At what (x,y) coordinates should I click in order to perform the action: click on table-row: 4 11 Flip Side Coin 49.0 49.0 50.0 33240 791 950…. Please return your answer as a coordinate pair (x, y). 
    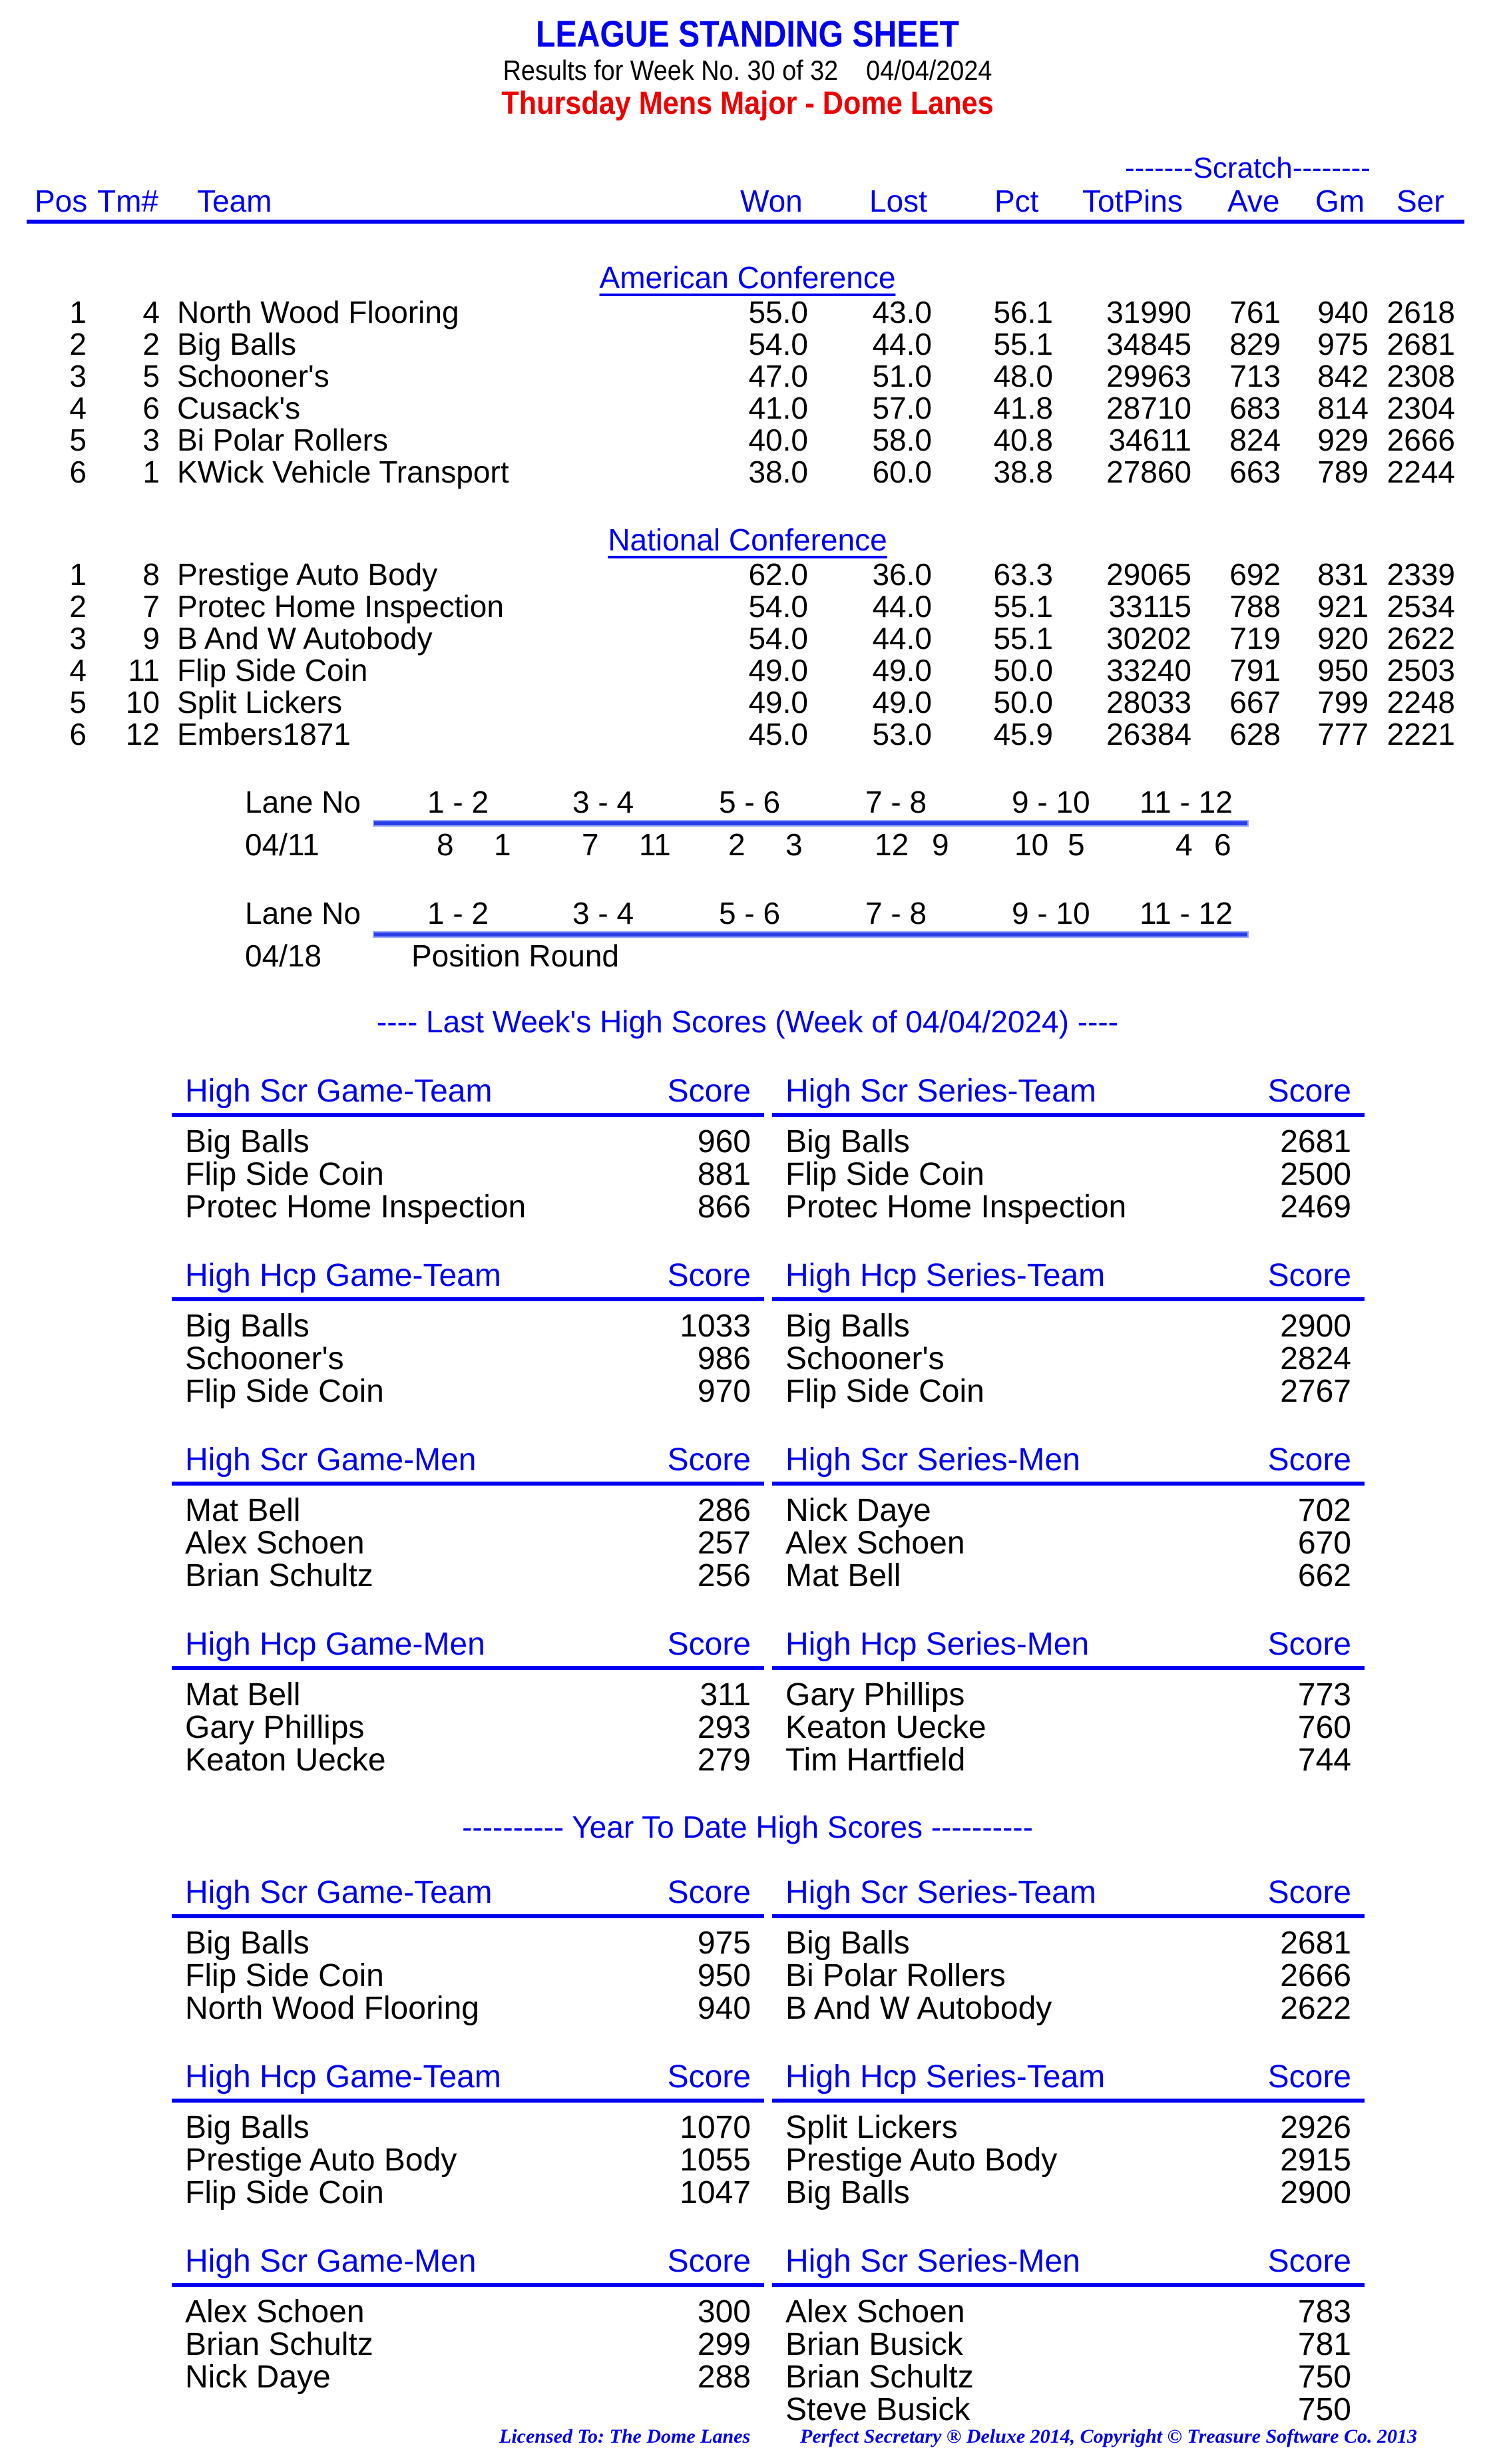
    Looking at the image, I should click on (747, 670).